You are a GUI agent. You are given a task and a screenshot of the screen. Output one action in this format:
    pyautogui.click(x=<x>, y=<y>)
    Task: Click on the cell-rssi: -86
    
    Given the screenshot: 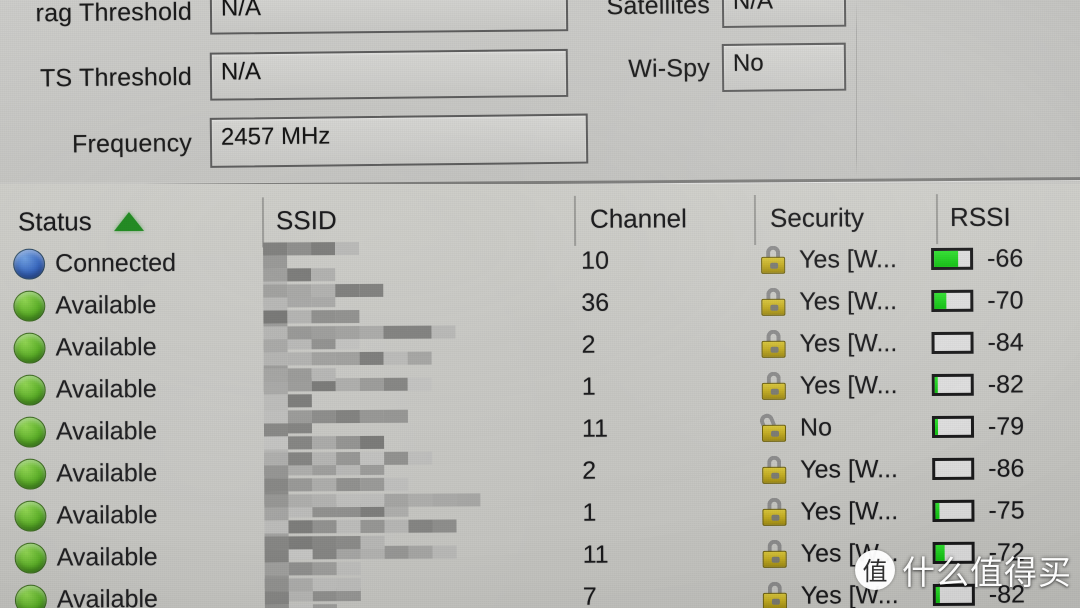 What is the action you would take?
    pyautogui.click(x=1006, y=468)
    